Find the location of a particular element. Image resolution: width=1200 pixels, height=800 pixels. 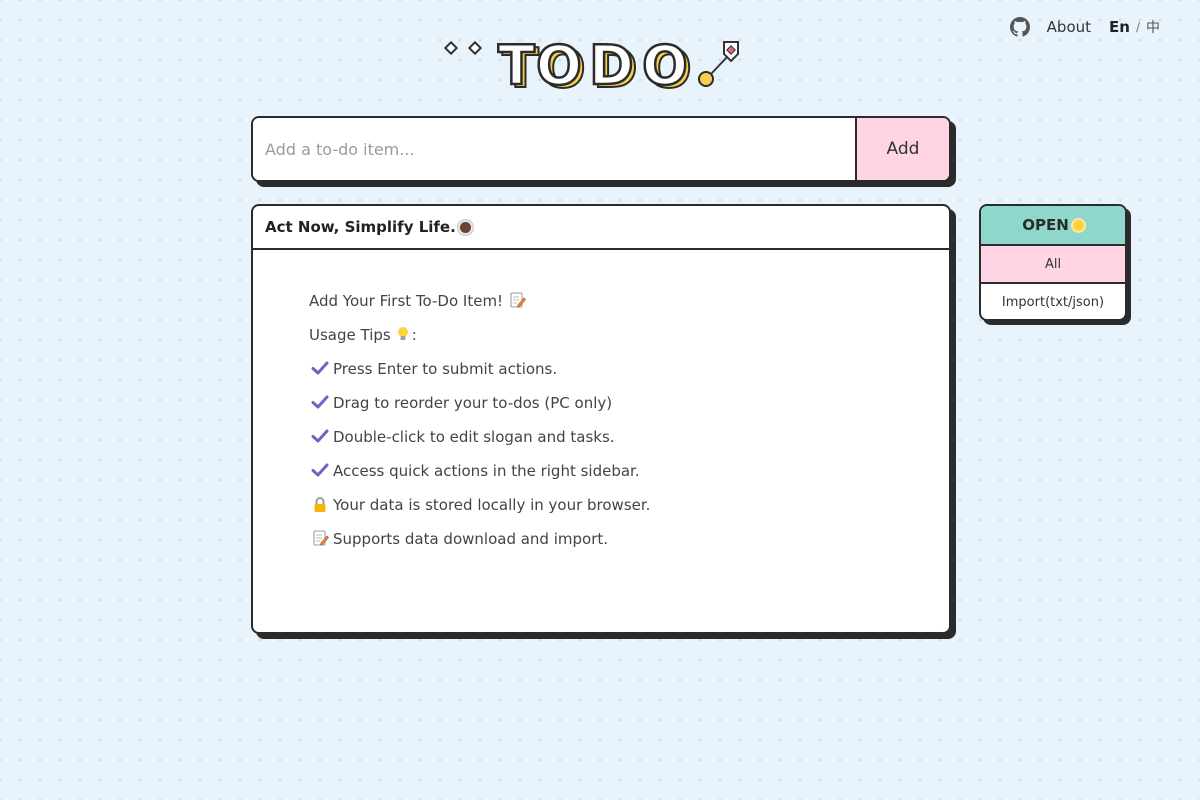

usage-tips-heading: Usage Tips : is located at coordinates (479, 343).